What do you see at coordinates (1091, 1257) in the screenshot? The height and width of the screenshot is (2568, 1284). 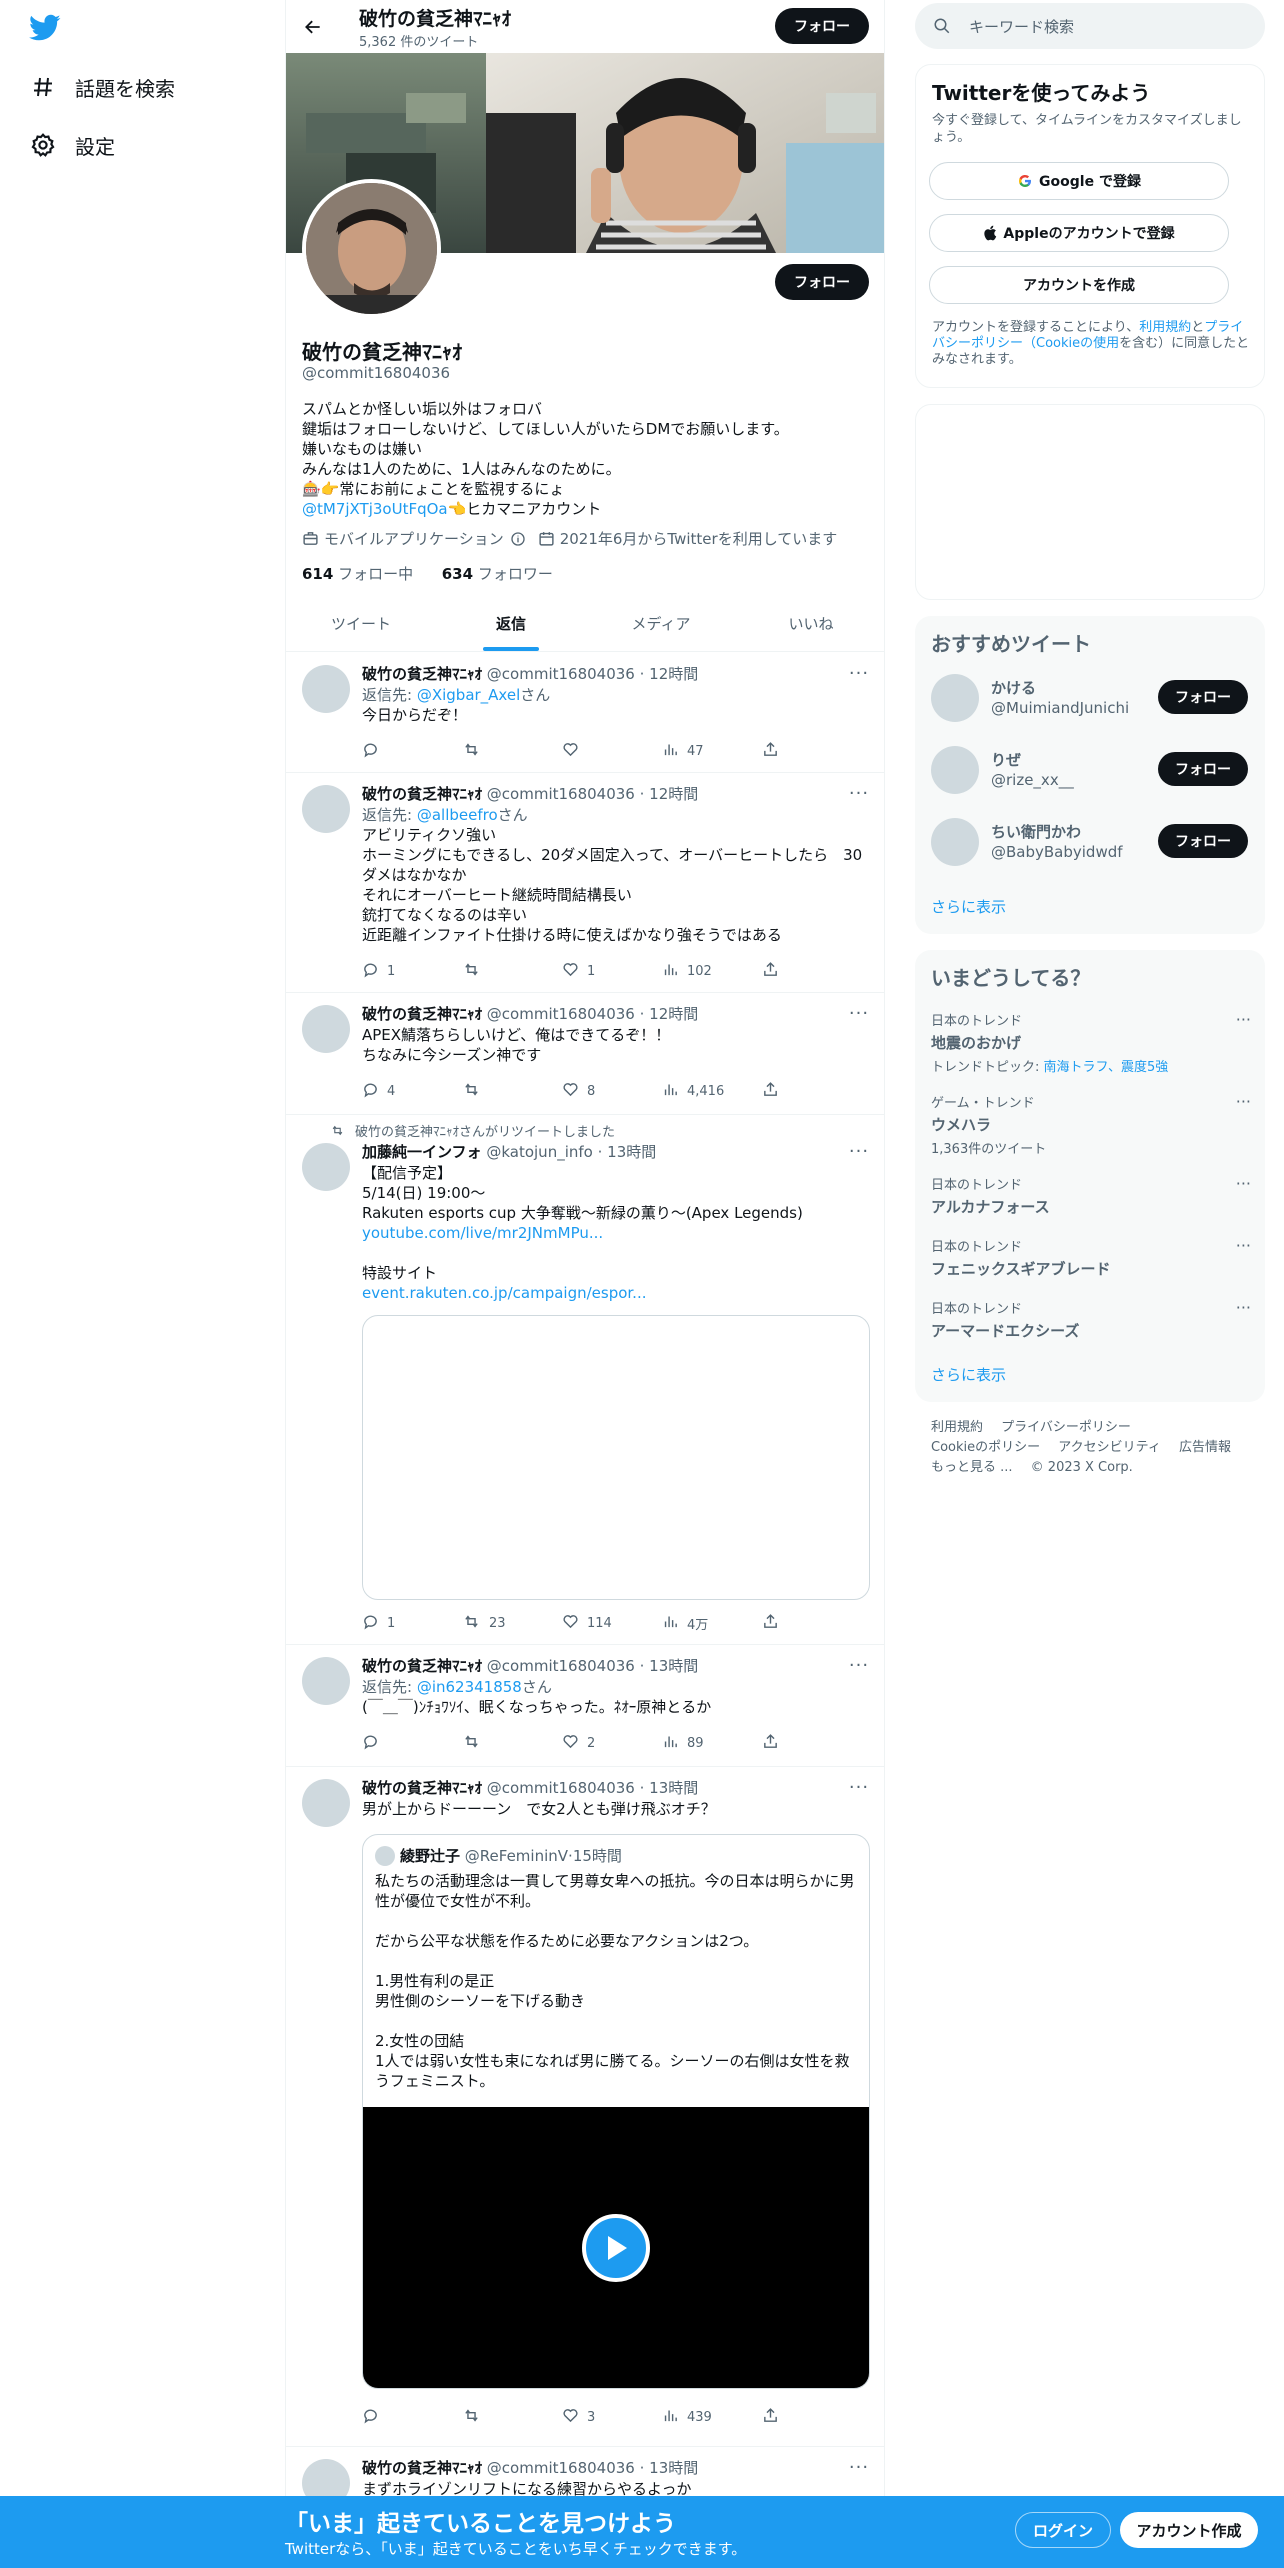 I see `trend-item: 日本のトレンド フェニックスギアブレード ···` at bounding box center [1091, 1257].